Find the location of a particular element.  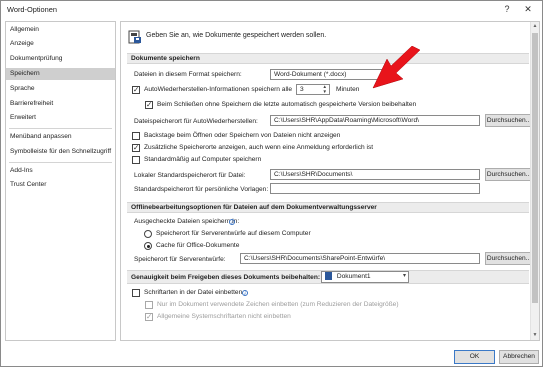

additional-locations-checkbox is located at coordinates (136, 147).